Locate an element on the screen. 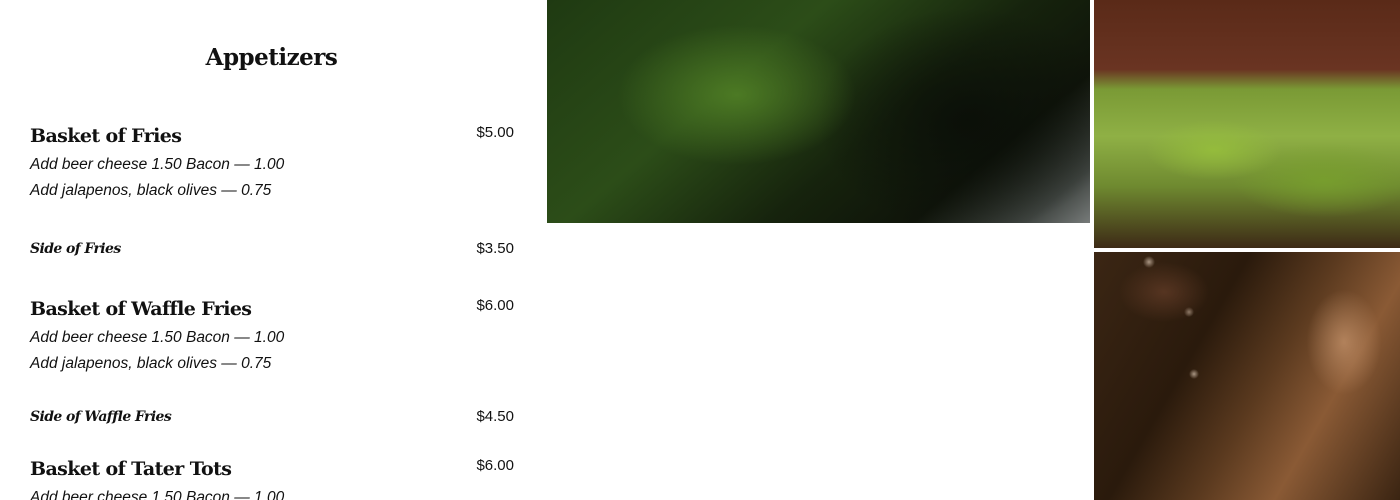  salad-photo is located at coordinates (1247, 124).